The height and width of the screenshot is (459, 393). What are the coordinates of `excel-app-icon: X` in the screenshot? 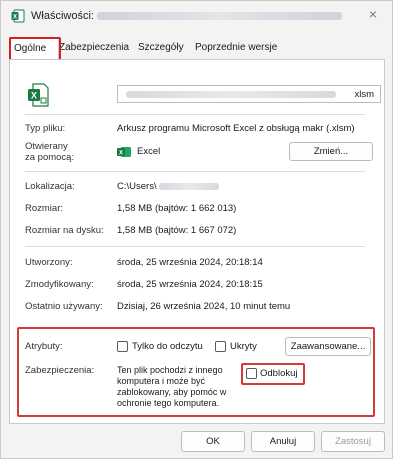 It's located at (124, 152).